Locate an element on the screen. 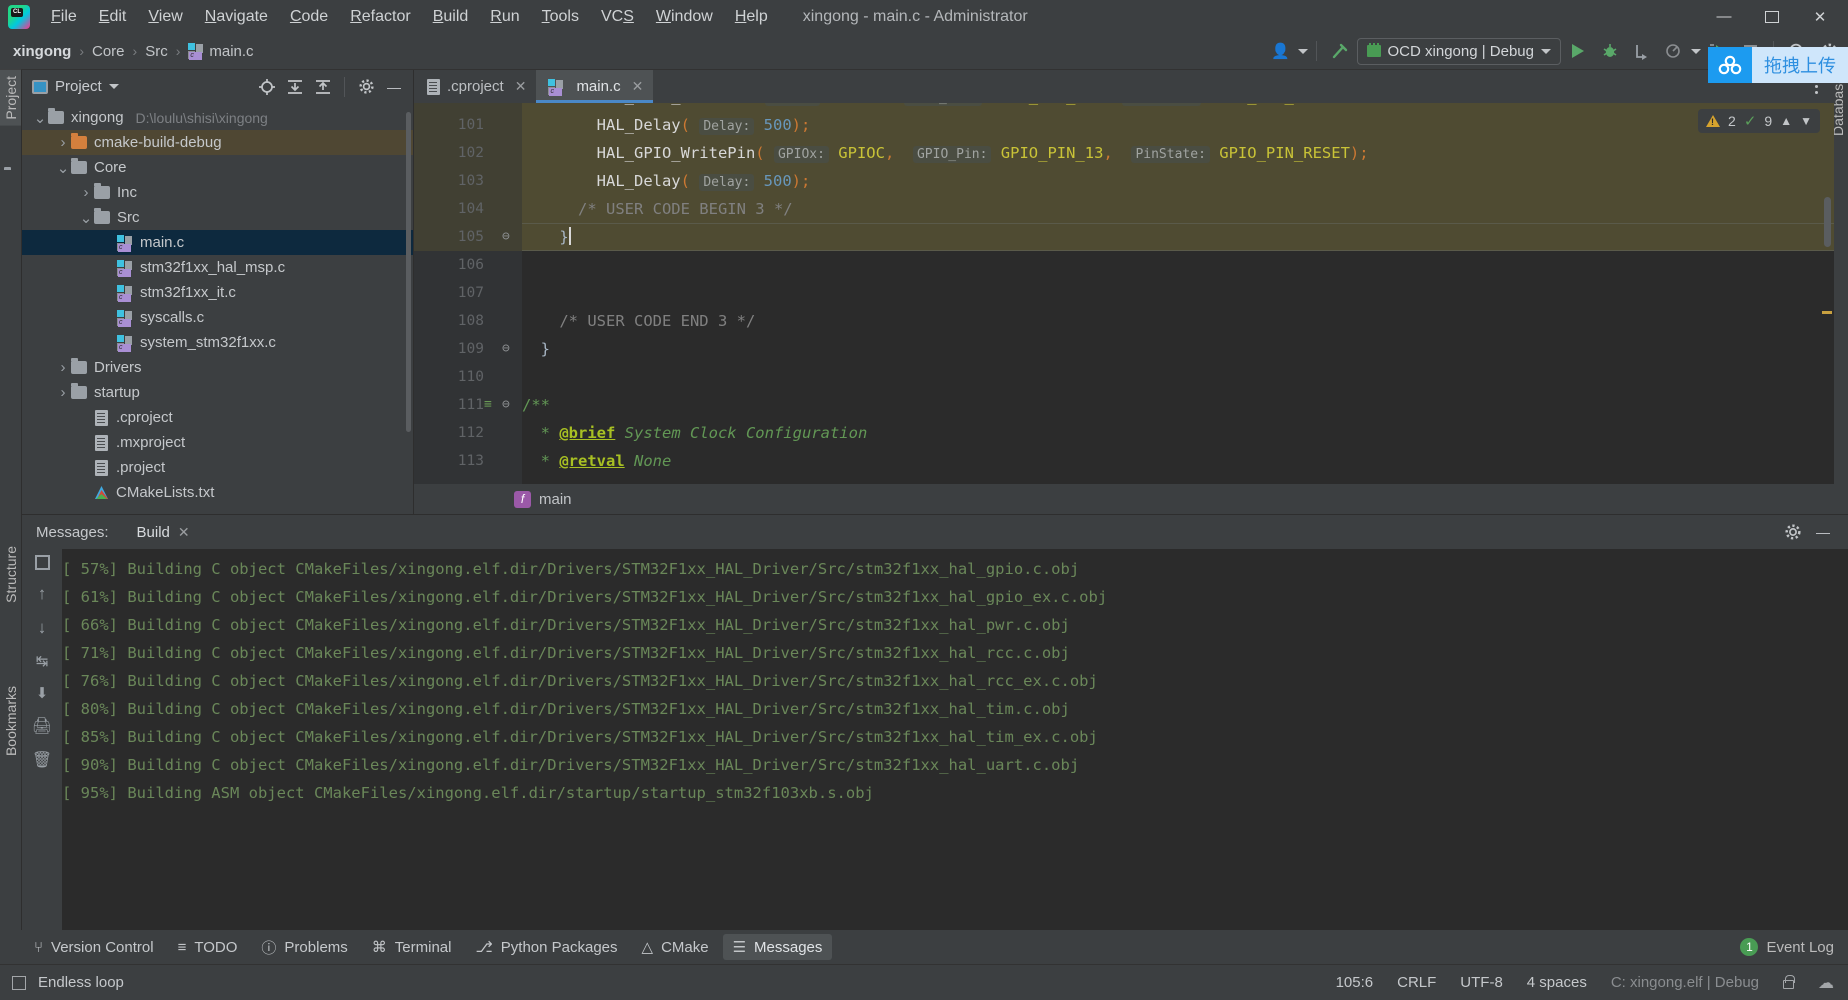 The image size is (1848, 1000). stripe-item-project: Project is located at coordinates (10, 98).